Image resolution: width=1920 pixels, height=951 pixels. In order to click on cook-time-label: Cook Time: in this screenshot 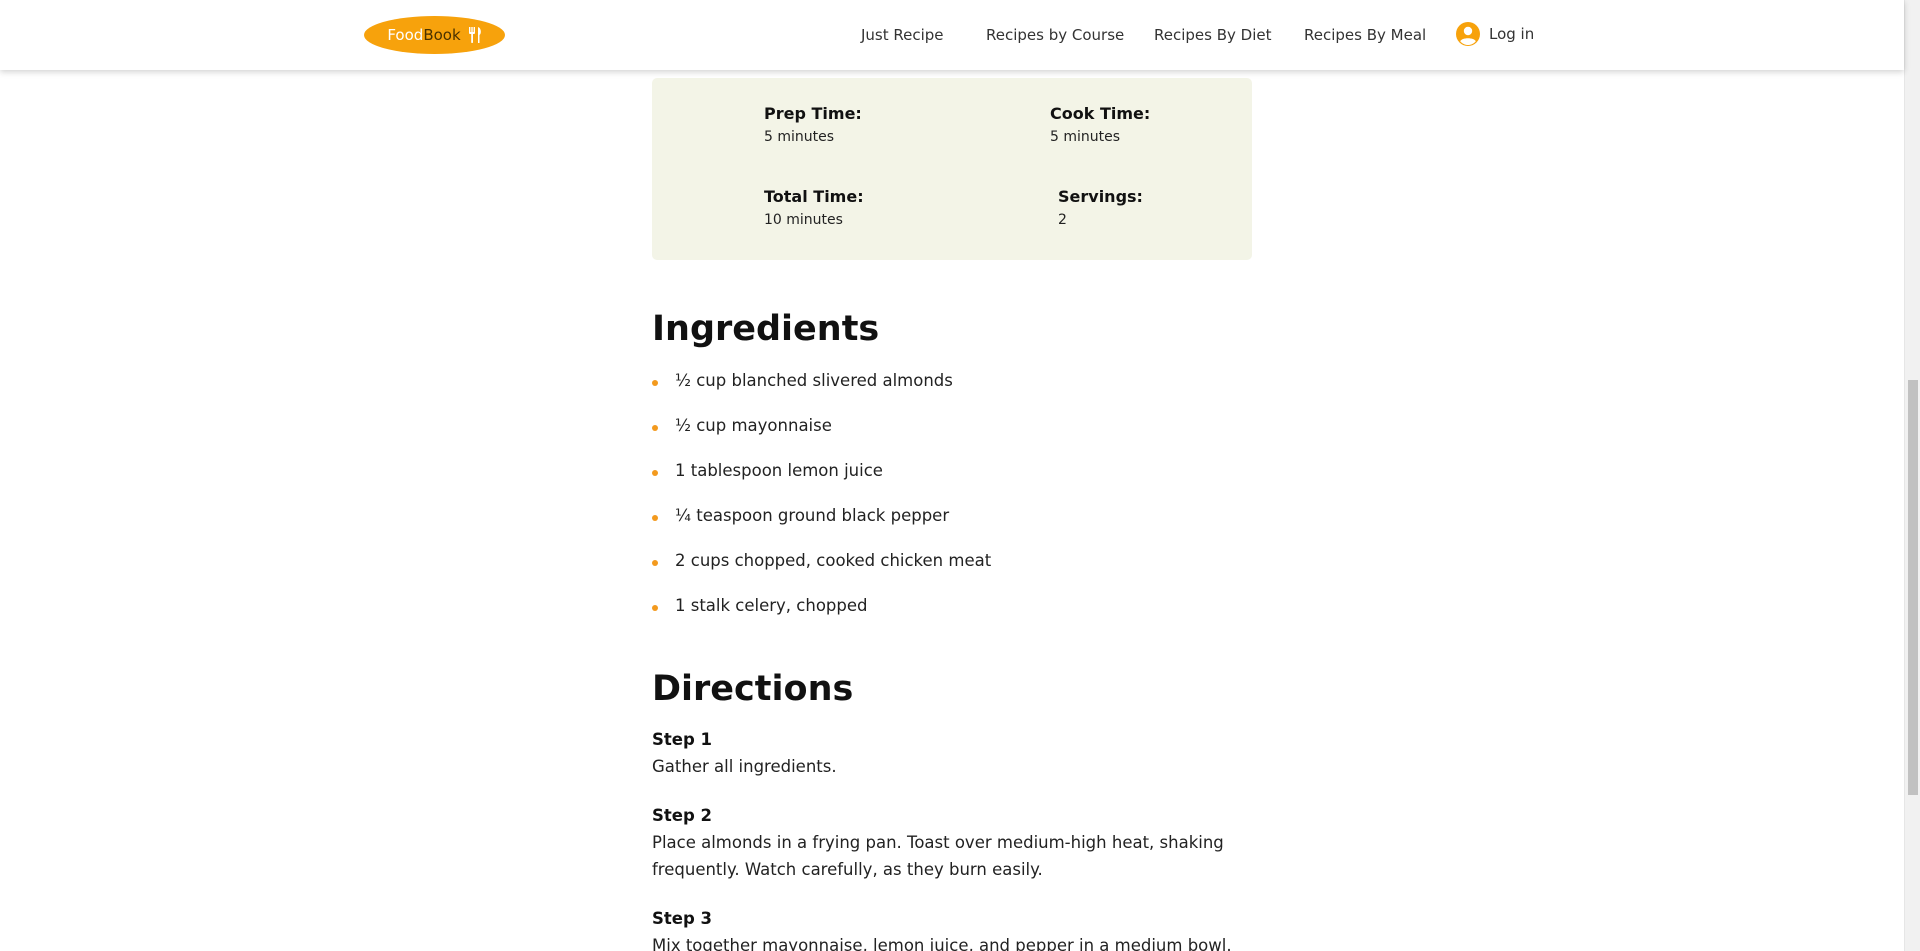, I will do `click(1100, 113)`.